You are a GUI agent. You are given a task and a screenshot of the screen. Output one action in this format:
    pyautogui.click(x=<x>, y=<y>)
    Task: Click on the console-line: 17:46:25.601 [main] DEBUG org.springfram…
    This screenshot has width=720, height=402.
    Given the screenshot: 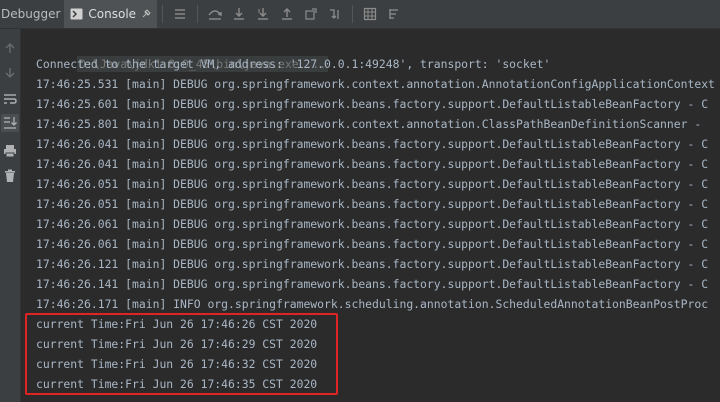 What is the action you would take?
    pyautogui.click(x=372, y=104)
    